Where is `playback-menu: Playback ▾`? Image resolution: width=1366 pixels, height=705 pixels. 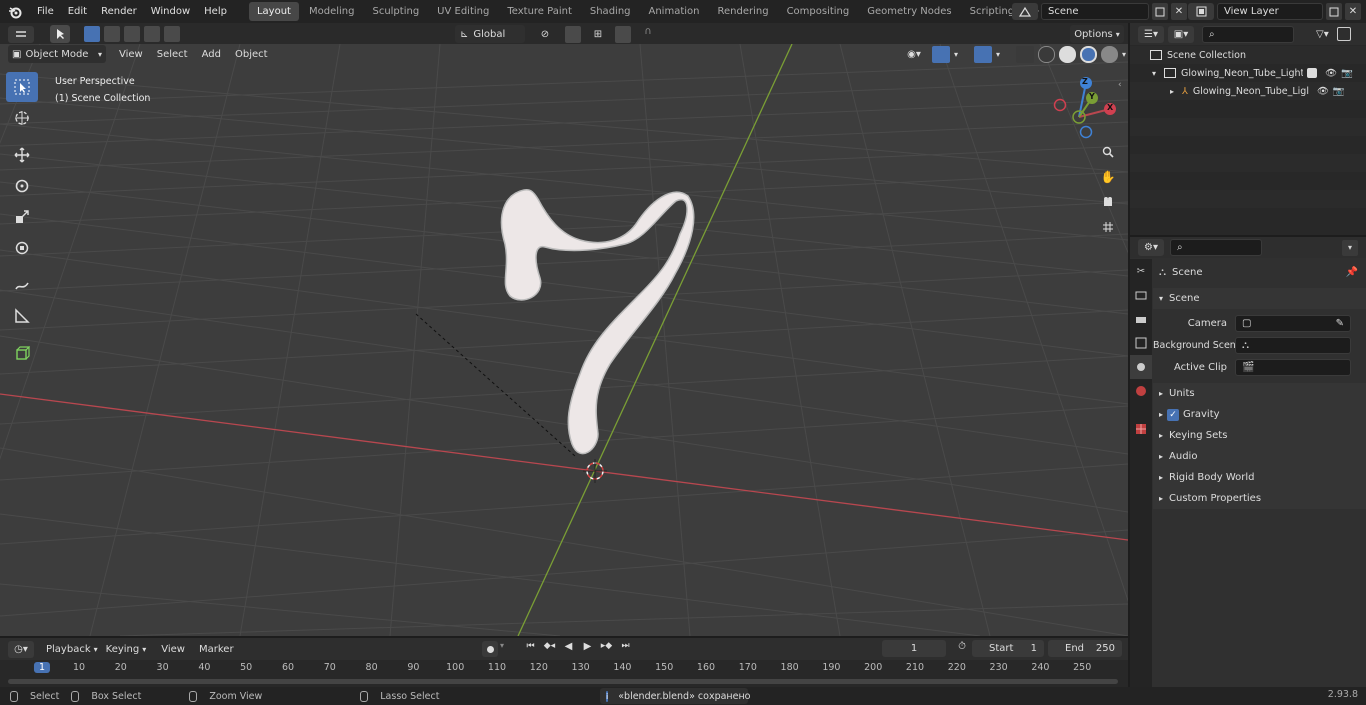
playback-menu: Playback ▾ is located at coordinates (72, 649).